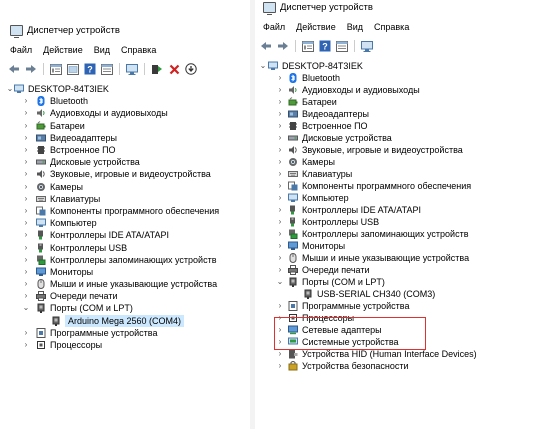  Describe the element at coordinates (283, 46) in the screenshot. I see `forward-icon` at that location.